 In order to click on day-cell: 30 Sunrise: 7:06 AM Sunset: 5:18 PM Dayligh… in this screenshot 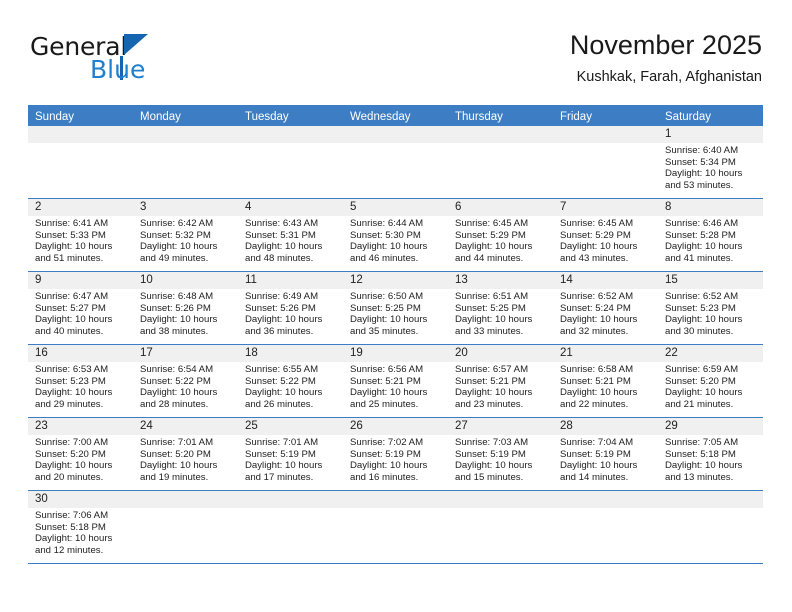, I will do `click(80, 527)`.